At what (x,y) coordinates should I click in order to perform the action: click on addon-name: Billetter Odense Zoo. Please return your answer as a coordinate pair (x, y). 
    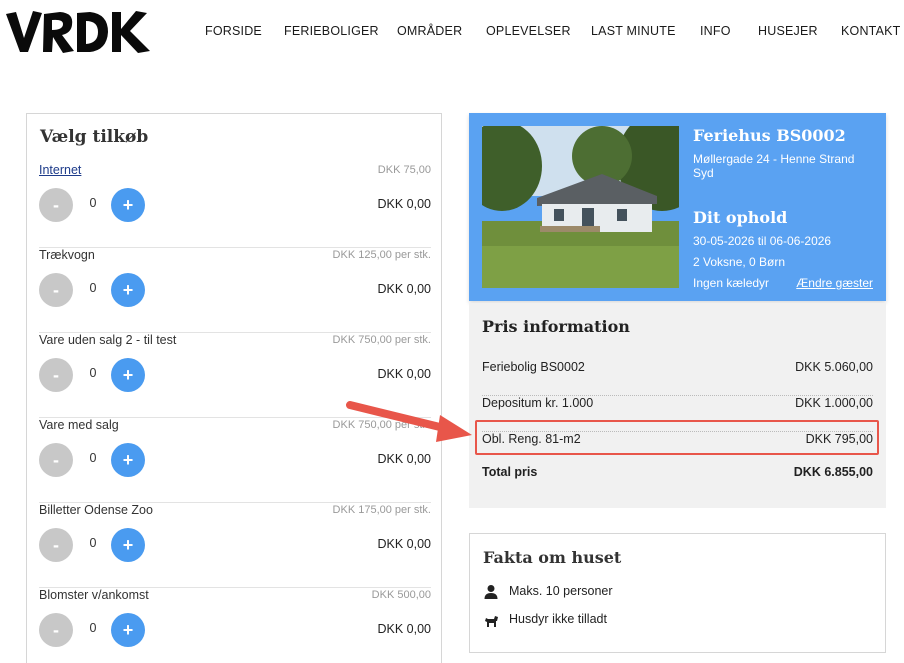
    Looking at the image, I should click on (96, 510).